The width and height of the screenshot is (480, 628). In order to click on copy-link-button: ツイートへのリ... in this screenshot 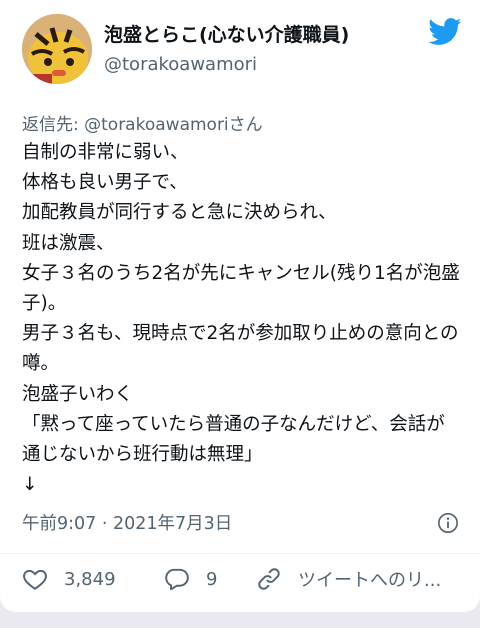, I will do `click(348, 579)`.